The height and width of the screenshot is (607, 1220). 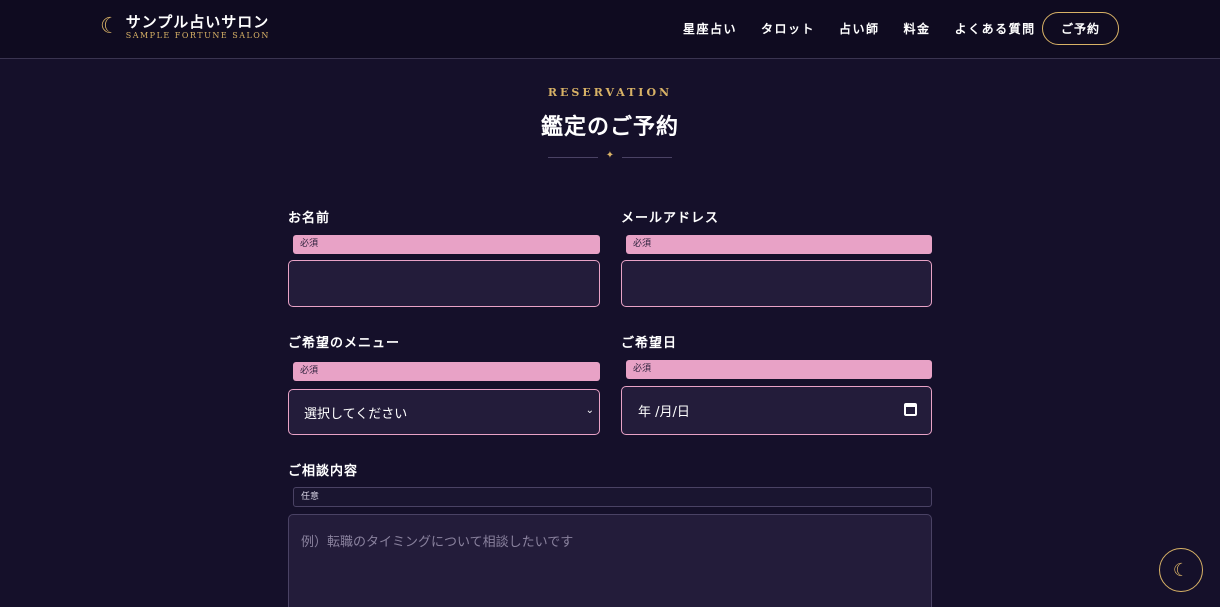 I want to click on nav-item-tarot: タロット, so click(x=788, y=29).